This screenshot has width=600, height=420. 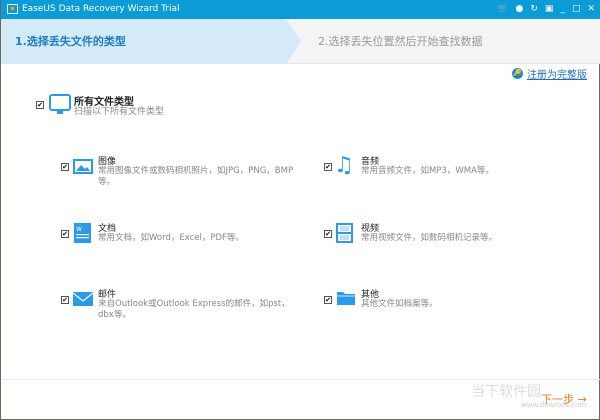 I want to click on register-link: 🔑 注册为完整版, so click(x=549, y=73).